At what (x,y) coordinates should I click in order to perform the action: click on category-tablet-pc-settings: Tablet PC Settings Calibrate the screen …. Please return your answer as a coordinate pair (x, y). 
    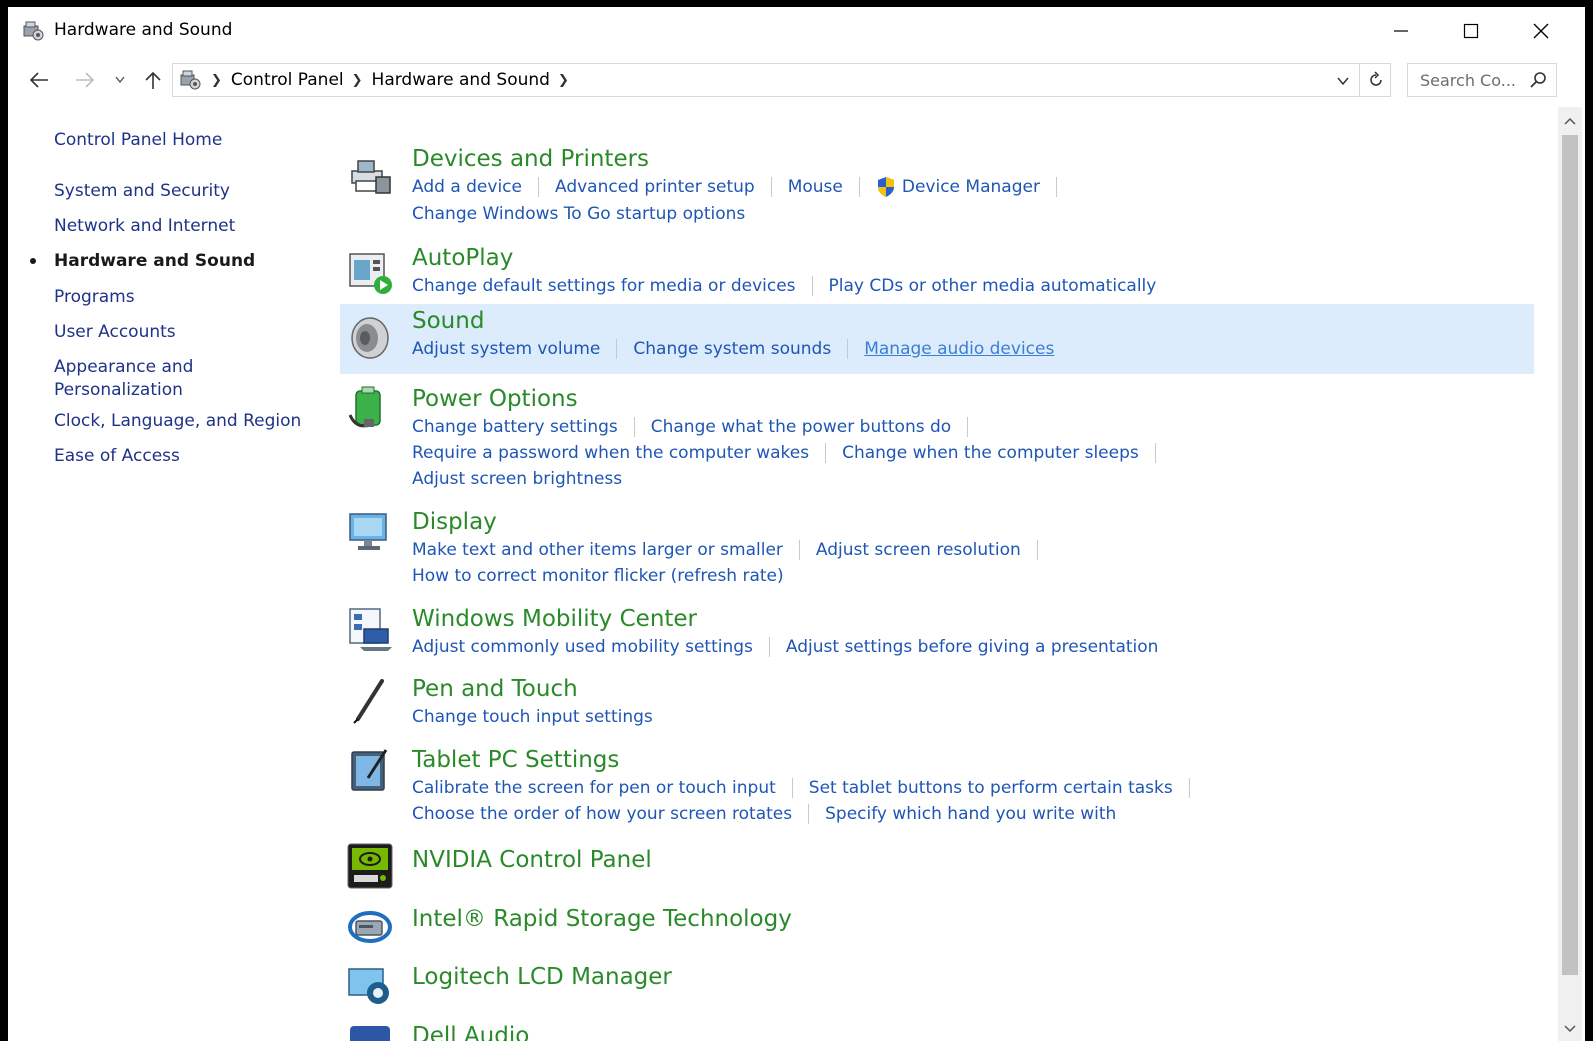
    Looking at the image, I should click on (937, 783).